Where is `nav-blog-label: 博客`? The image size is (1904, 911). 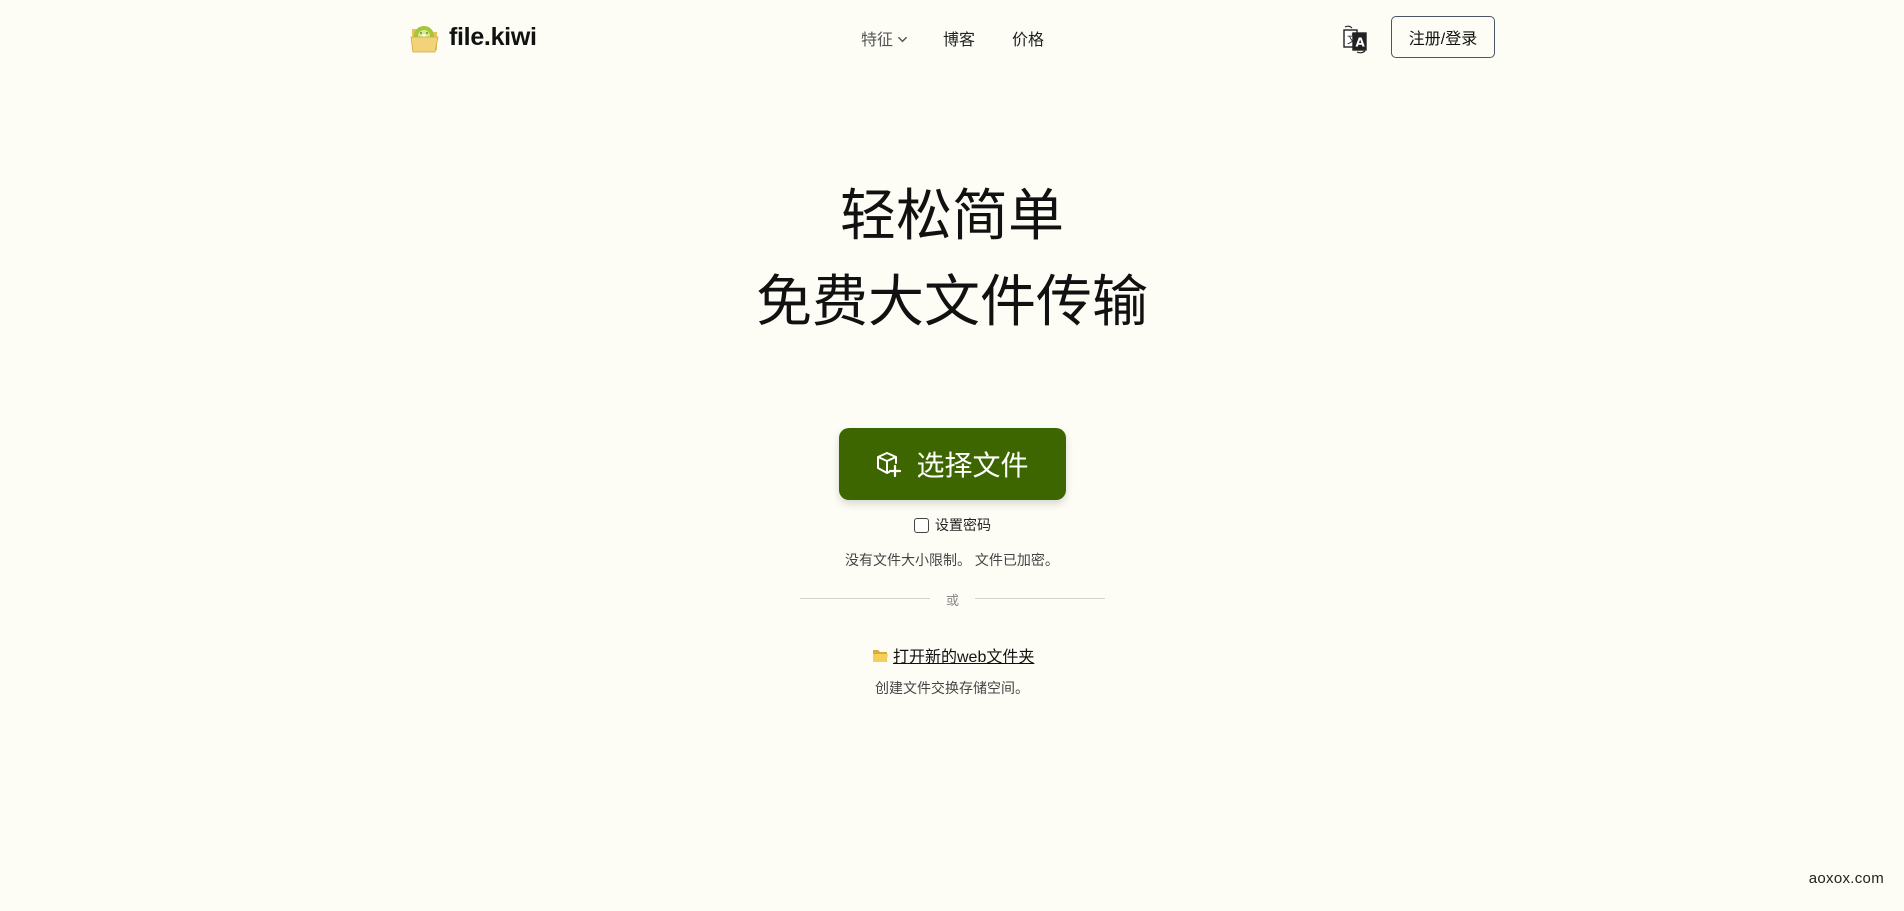
nav-blog-label: 博客 is located at coordinates (959, 40).